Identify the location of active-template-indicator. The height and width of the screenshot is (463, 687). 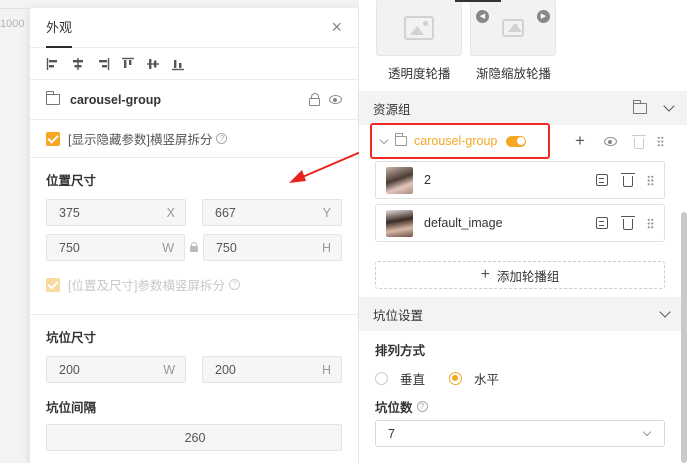
(478, 1).